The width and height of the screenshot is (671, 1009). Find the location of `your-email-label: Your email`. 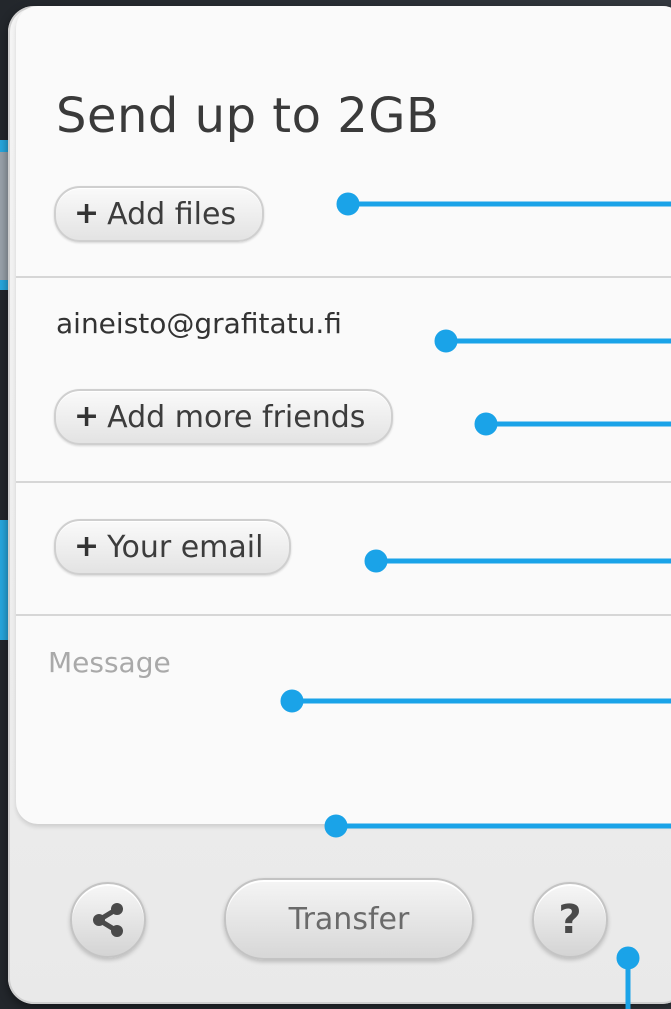

your-email-label: Your email is located at coordinates (185, 547).